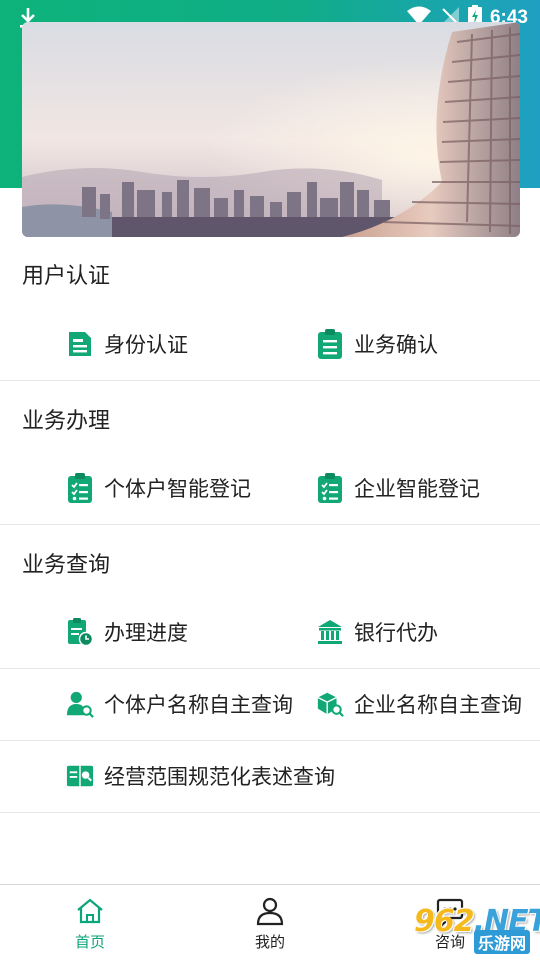 The width and height of the screenshot is (540, 960). What do you see at coordinates (146, 633) in the screenshot?
I see `progress-label: 办理进度` at bounding box center [146, 633].